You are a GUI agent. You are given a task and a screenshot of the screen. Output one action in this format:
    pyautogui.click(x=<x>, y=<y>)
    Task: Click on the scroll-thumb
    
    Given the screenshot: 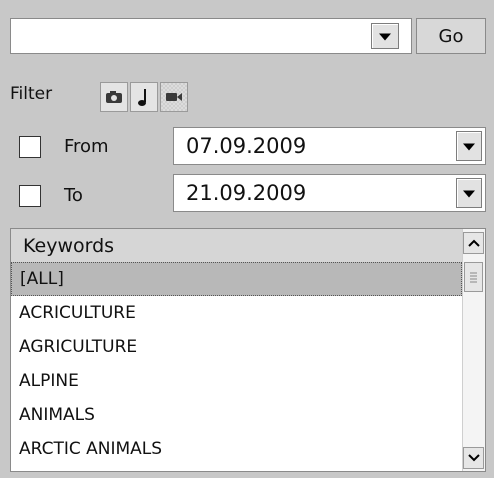 What is the action you would take?
    pyautogui.click(x=473, y=277)
    